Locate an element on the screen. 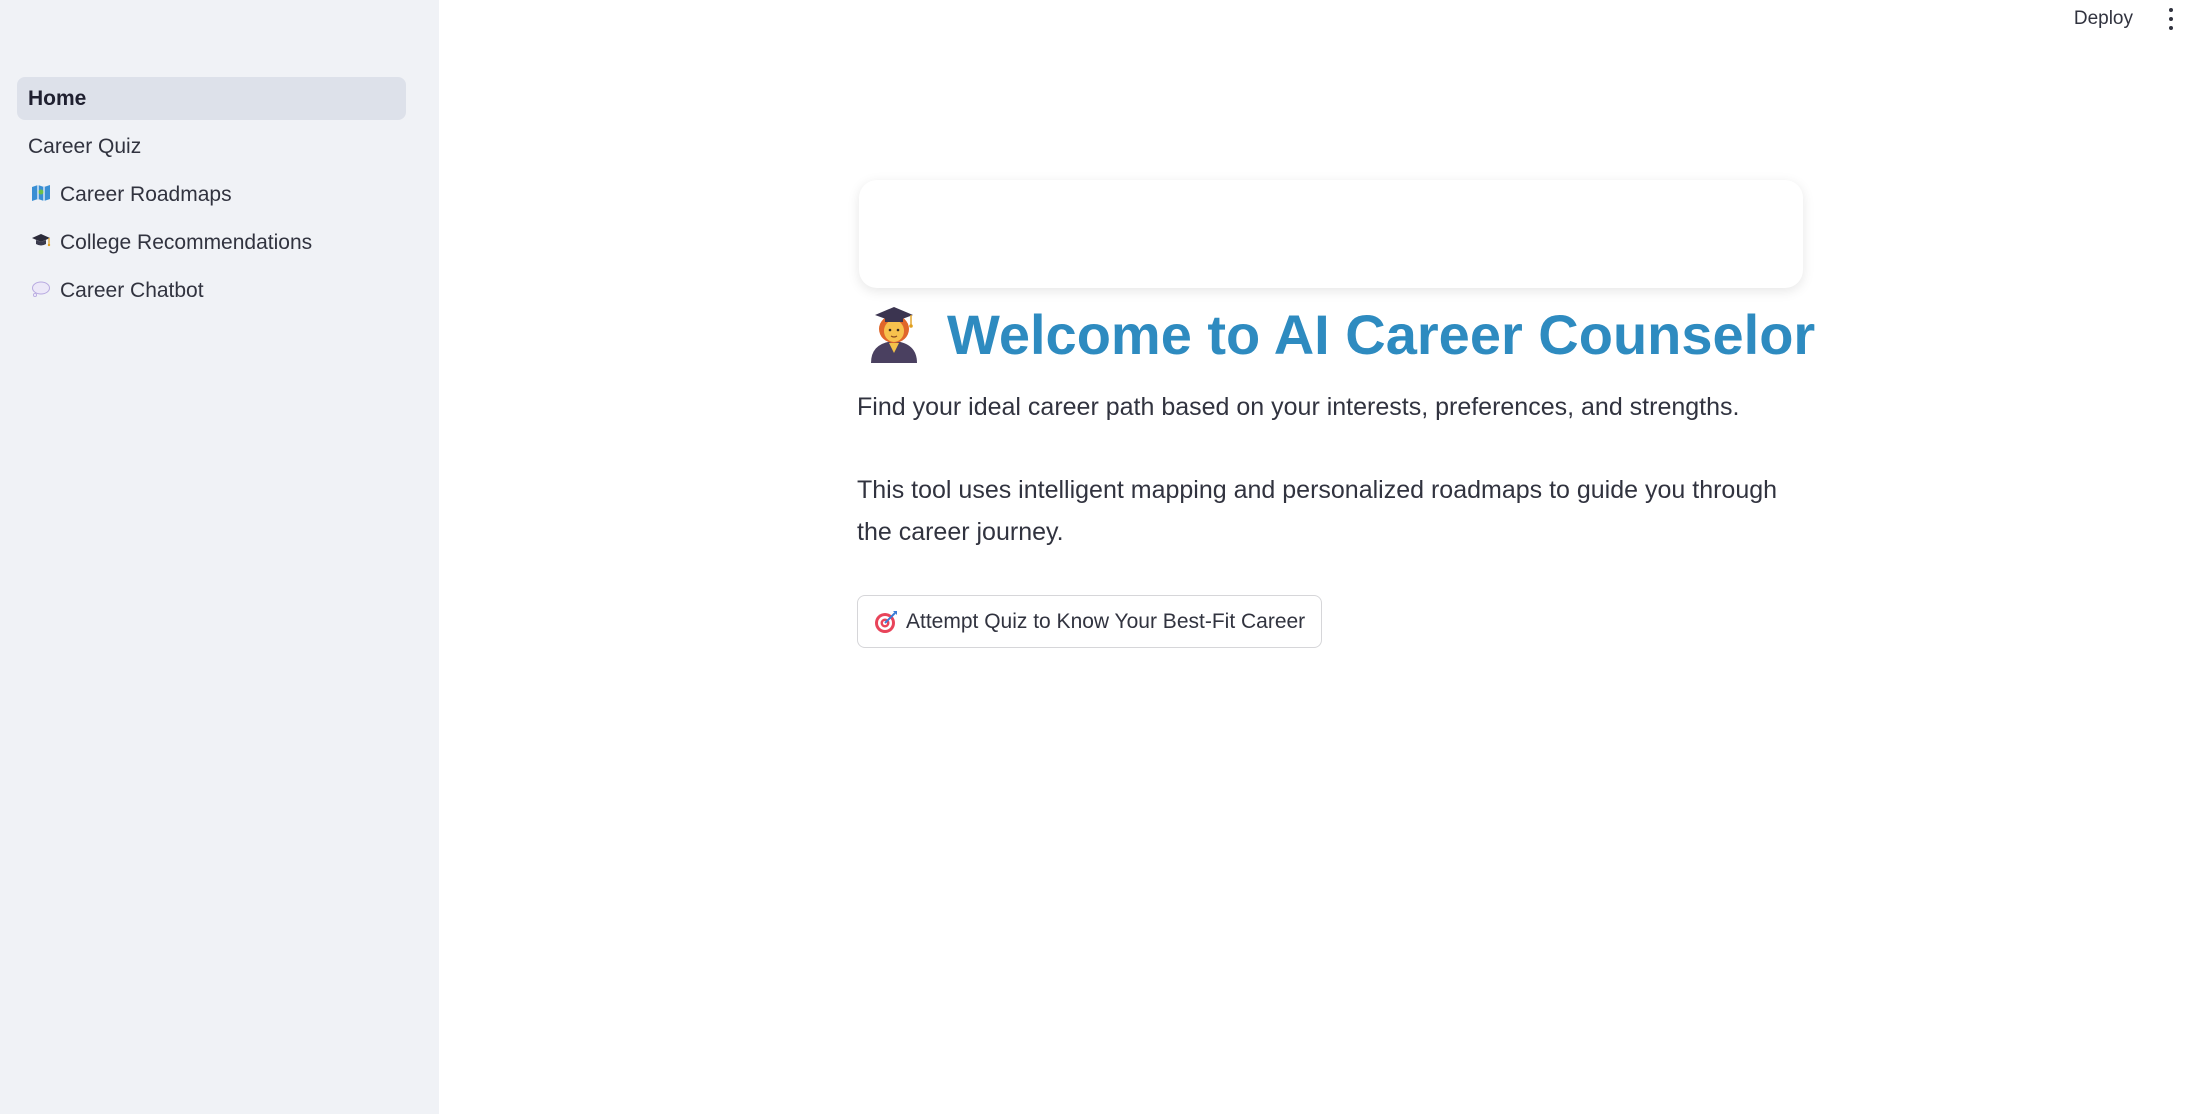  sidebar-item-home: Home is located at coordinates (211, 98).